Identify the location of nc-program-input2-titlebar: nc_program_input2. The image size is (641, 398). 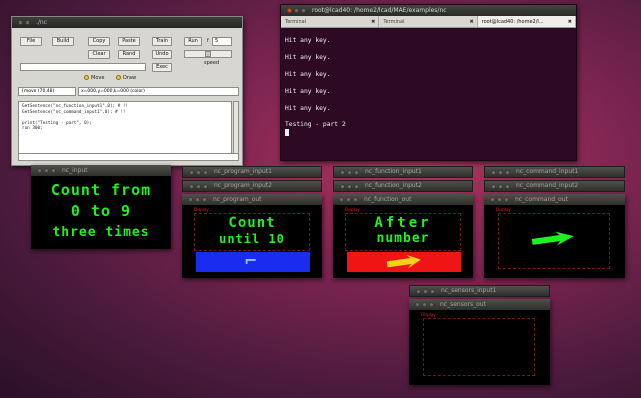
(252, 186).